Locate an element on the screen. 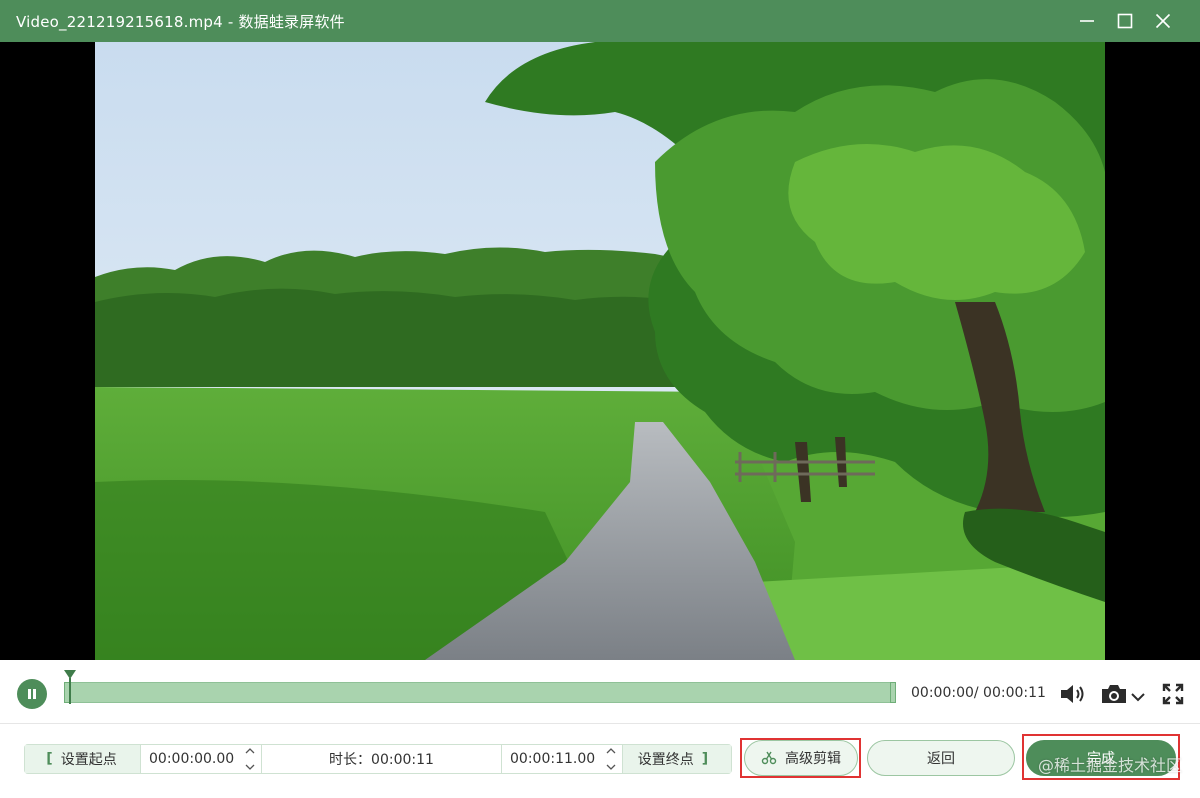 The width and height of the screenshot is (1200, 798). back-button: 返回 is located at coordinates (941, 758).